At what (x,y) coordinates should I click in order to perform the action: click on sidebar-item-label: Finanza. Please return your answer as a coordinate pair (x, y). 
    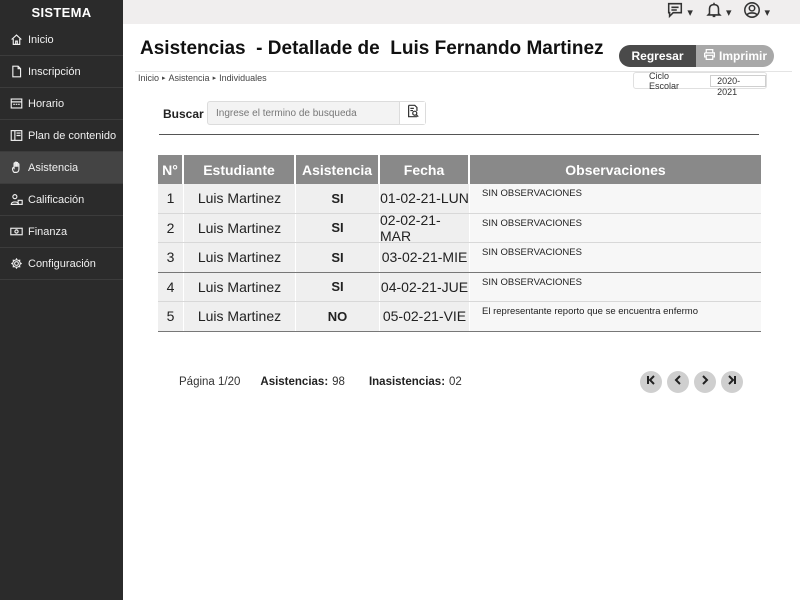
    Looking at the image, I should click on (48, 231).